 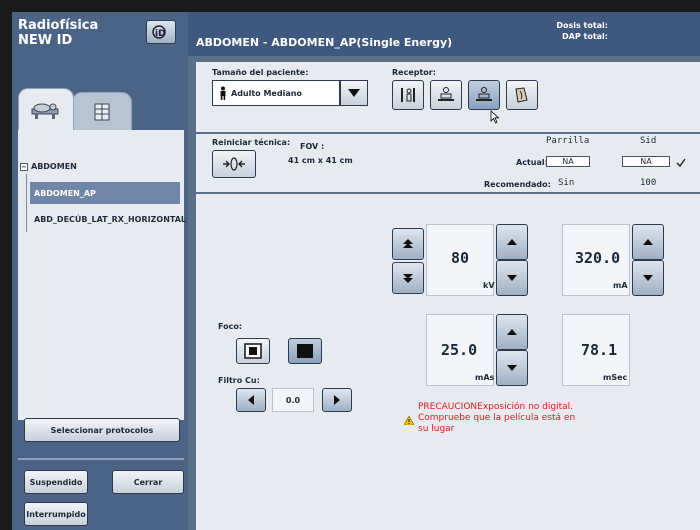 I want to click on list-item-abd-decub: ABD_DECÚB_LAT_RX_HORIZONTAL, so click(x=108, y=219).